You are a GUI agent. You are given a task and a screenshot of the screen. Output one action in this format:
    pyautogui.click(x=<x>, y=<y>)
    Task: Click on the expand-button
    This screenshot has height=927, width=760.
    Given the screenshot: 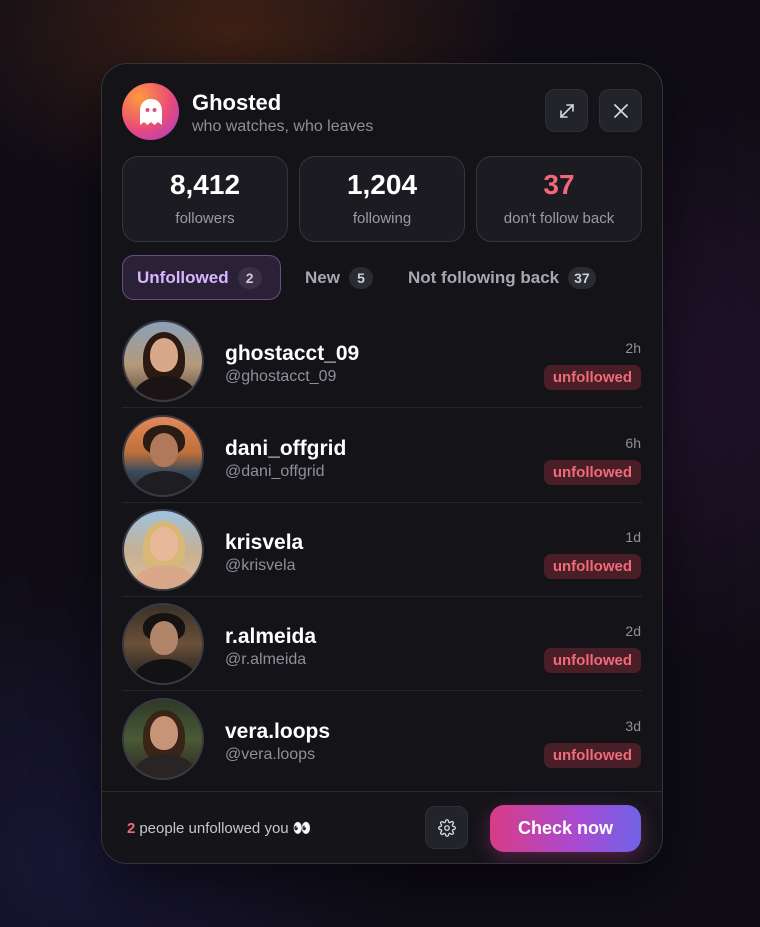 What is the action you would take?
    pyautogui.click(x=566, y=110)
    